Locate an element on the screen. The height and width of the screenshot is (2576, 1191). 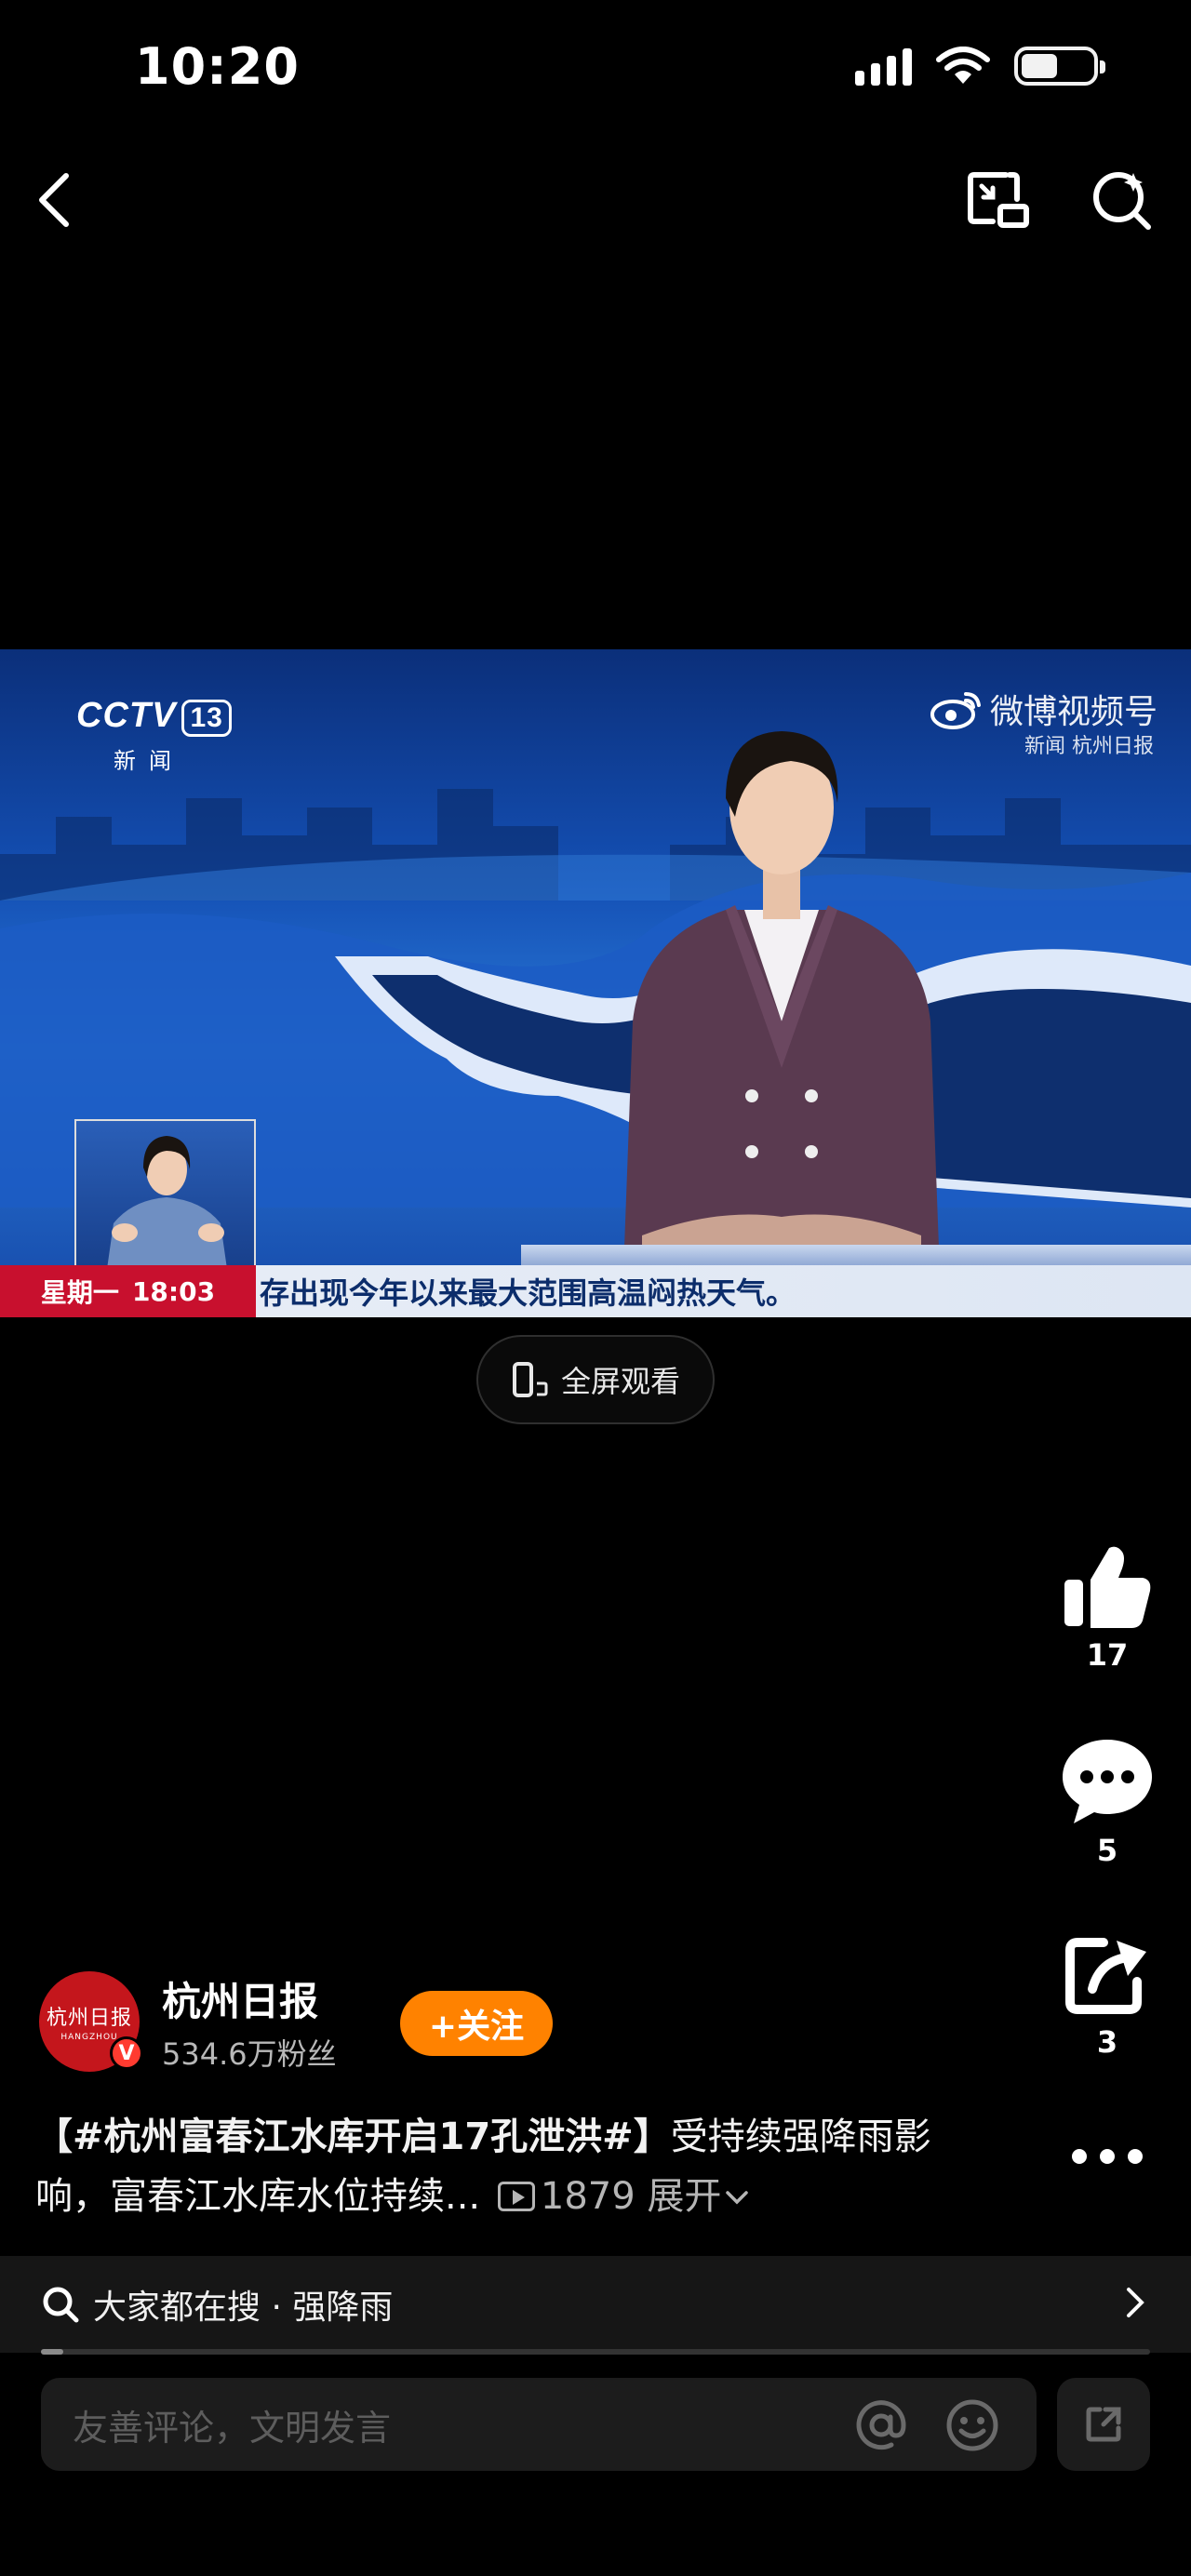
comment-placeholder: 友善评论，文明发言 is located at coordinates (232, 2428).